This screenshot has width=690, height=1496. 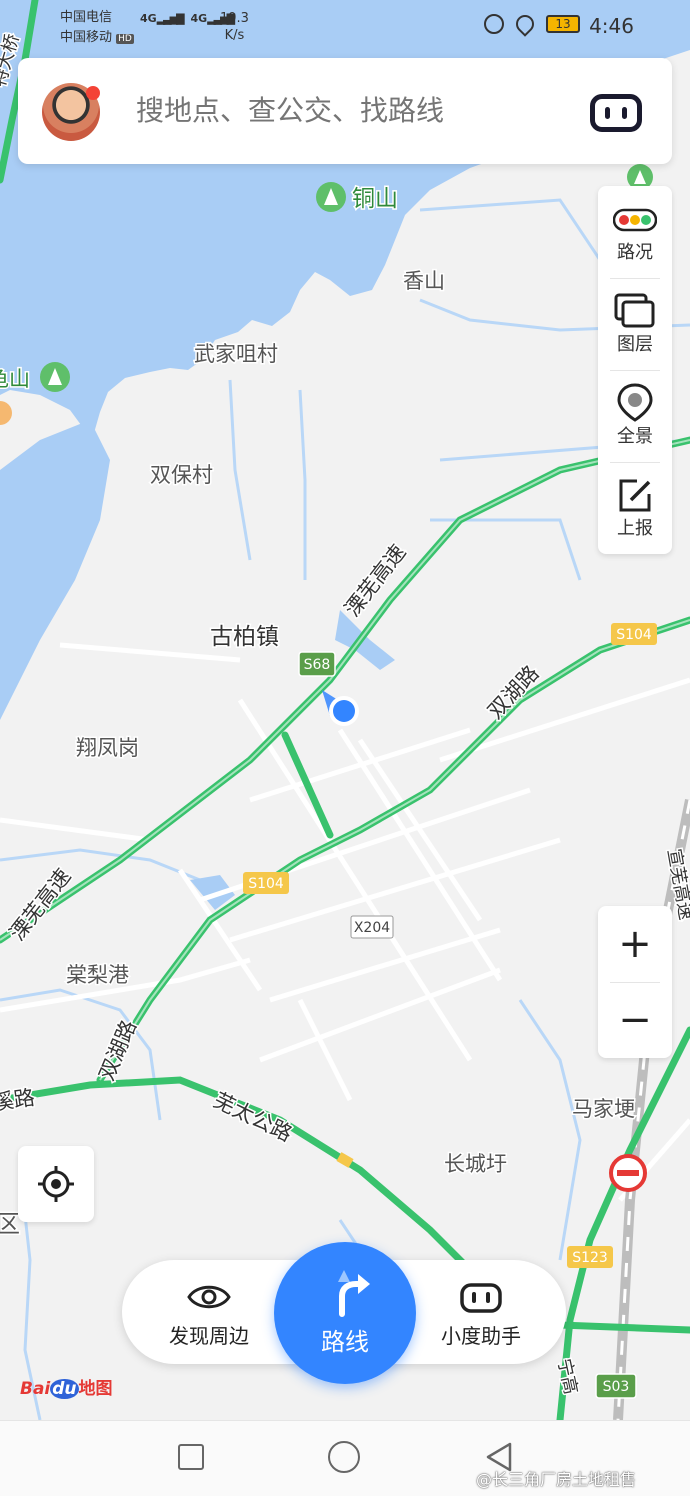 What do you see at coordinates (209, 1297) in the screenshot?
I see `eye-icon` at bounding box center [209, 1297].